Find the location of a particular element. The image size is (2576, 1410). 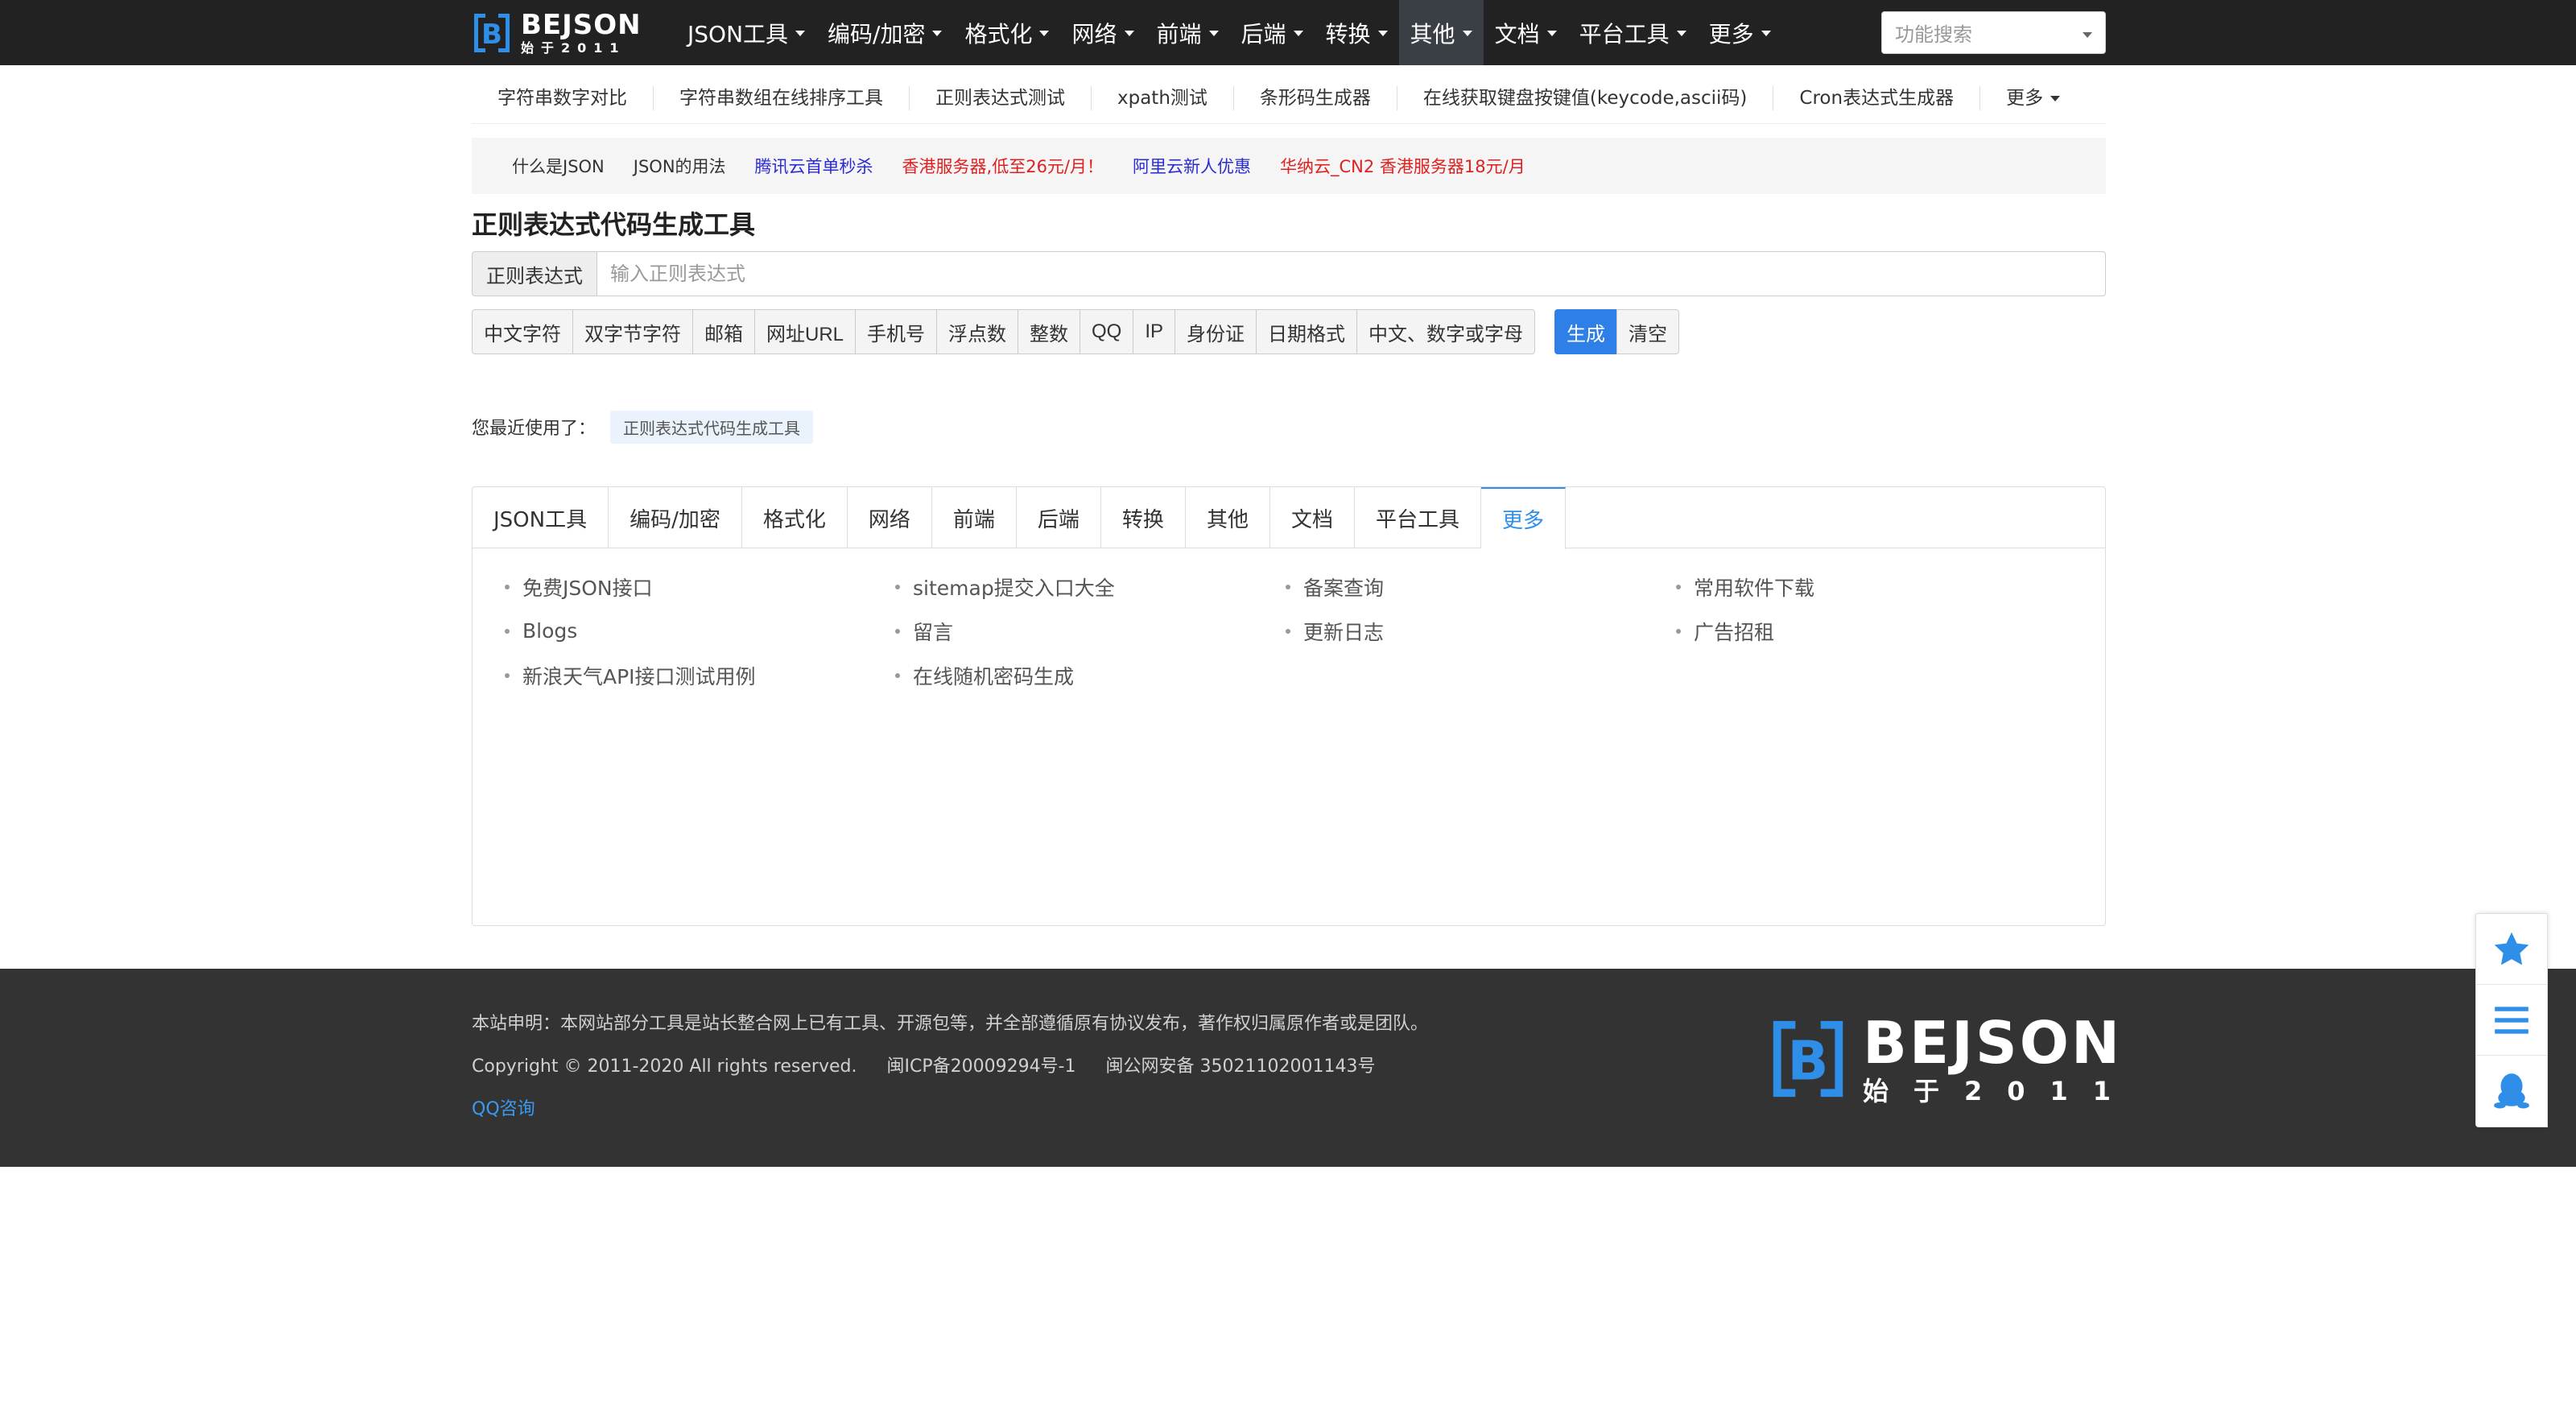

quick-link: 正则表达式测试 is located at coordinates (1001, 98).